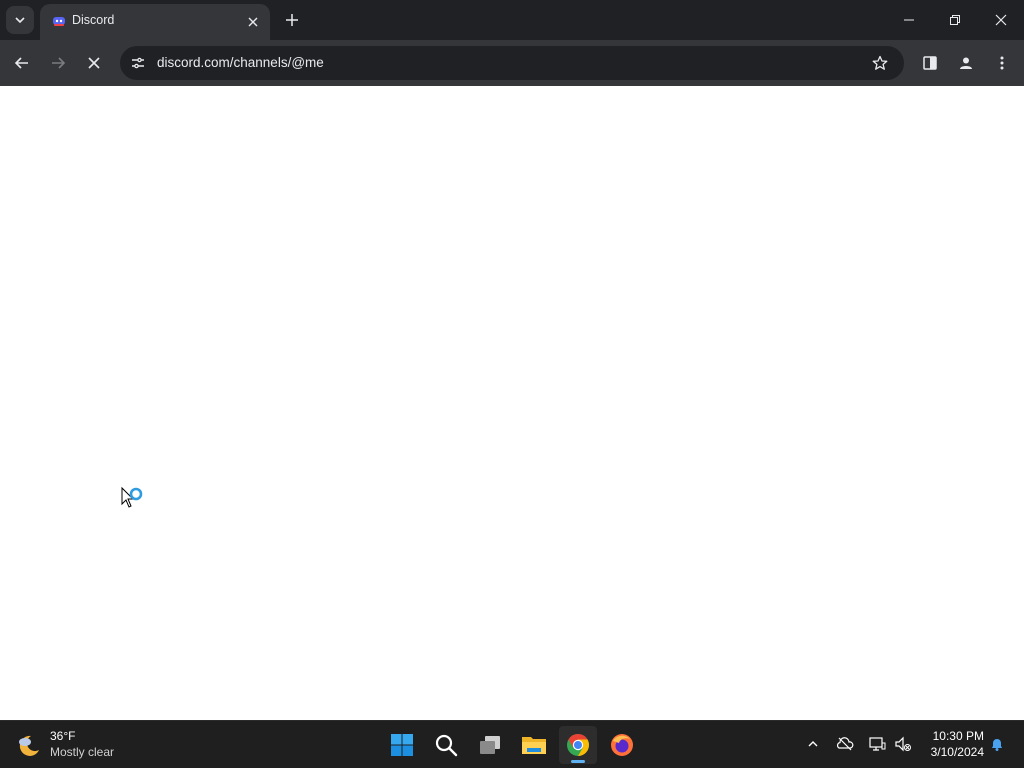 This screenshot has height=768, width=1024. I want to click on task-view-icon, so click(490, 745).